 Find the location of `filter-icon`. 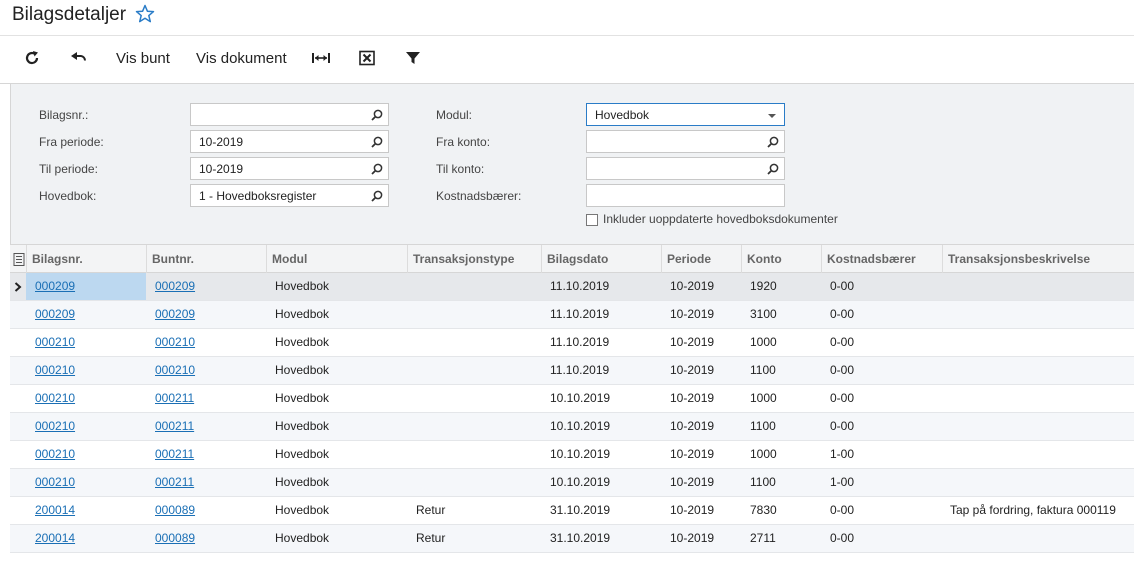

filter-icon is located at coordinates (413, 58).